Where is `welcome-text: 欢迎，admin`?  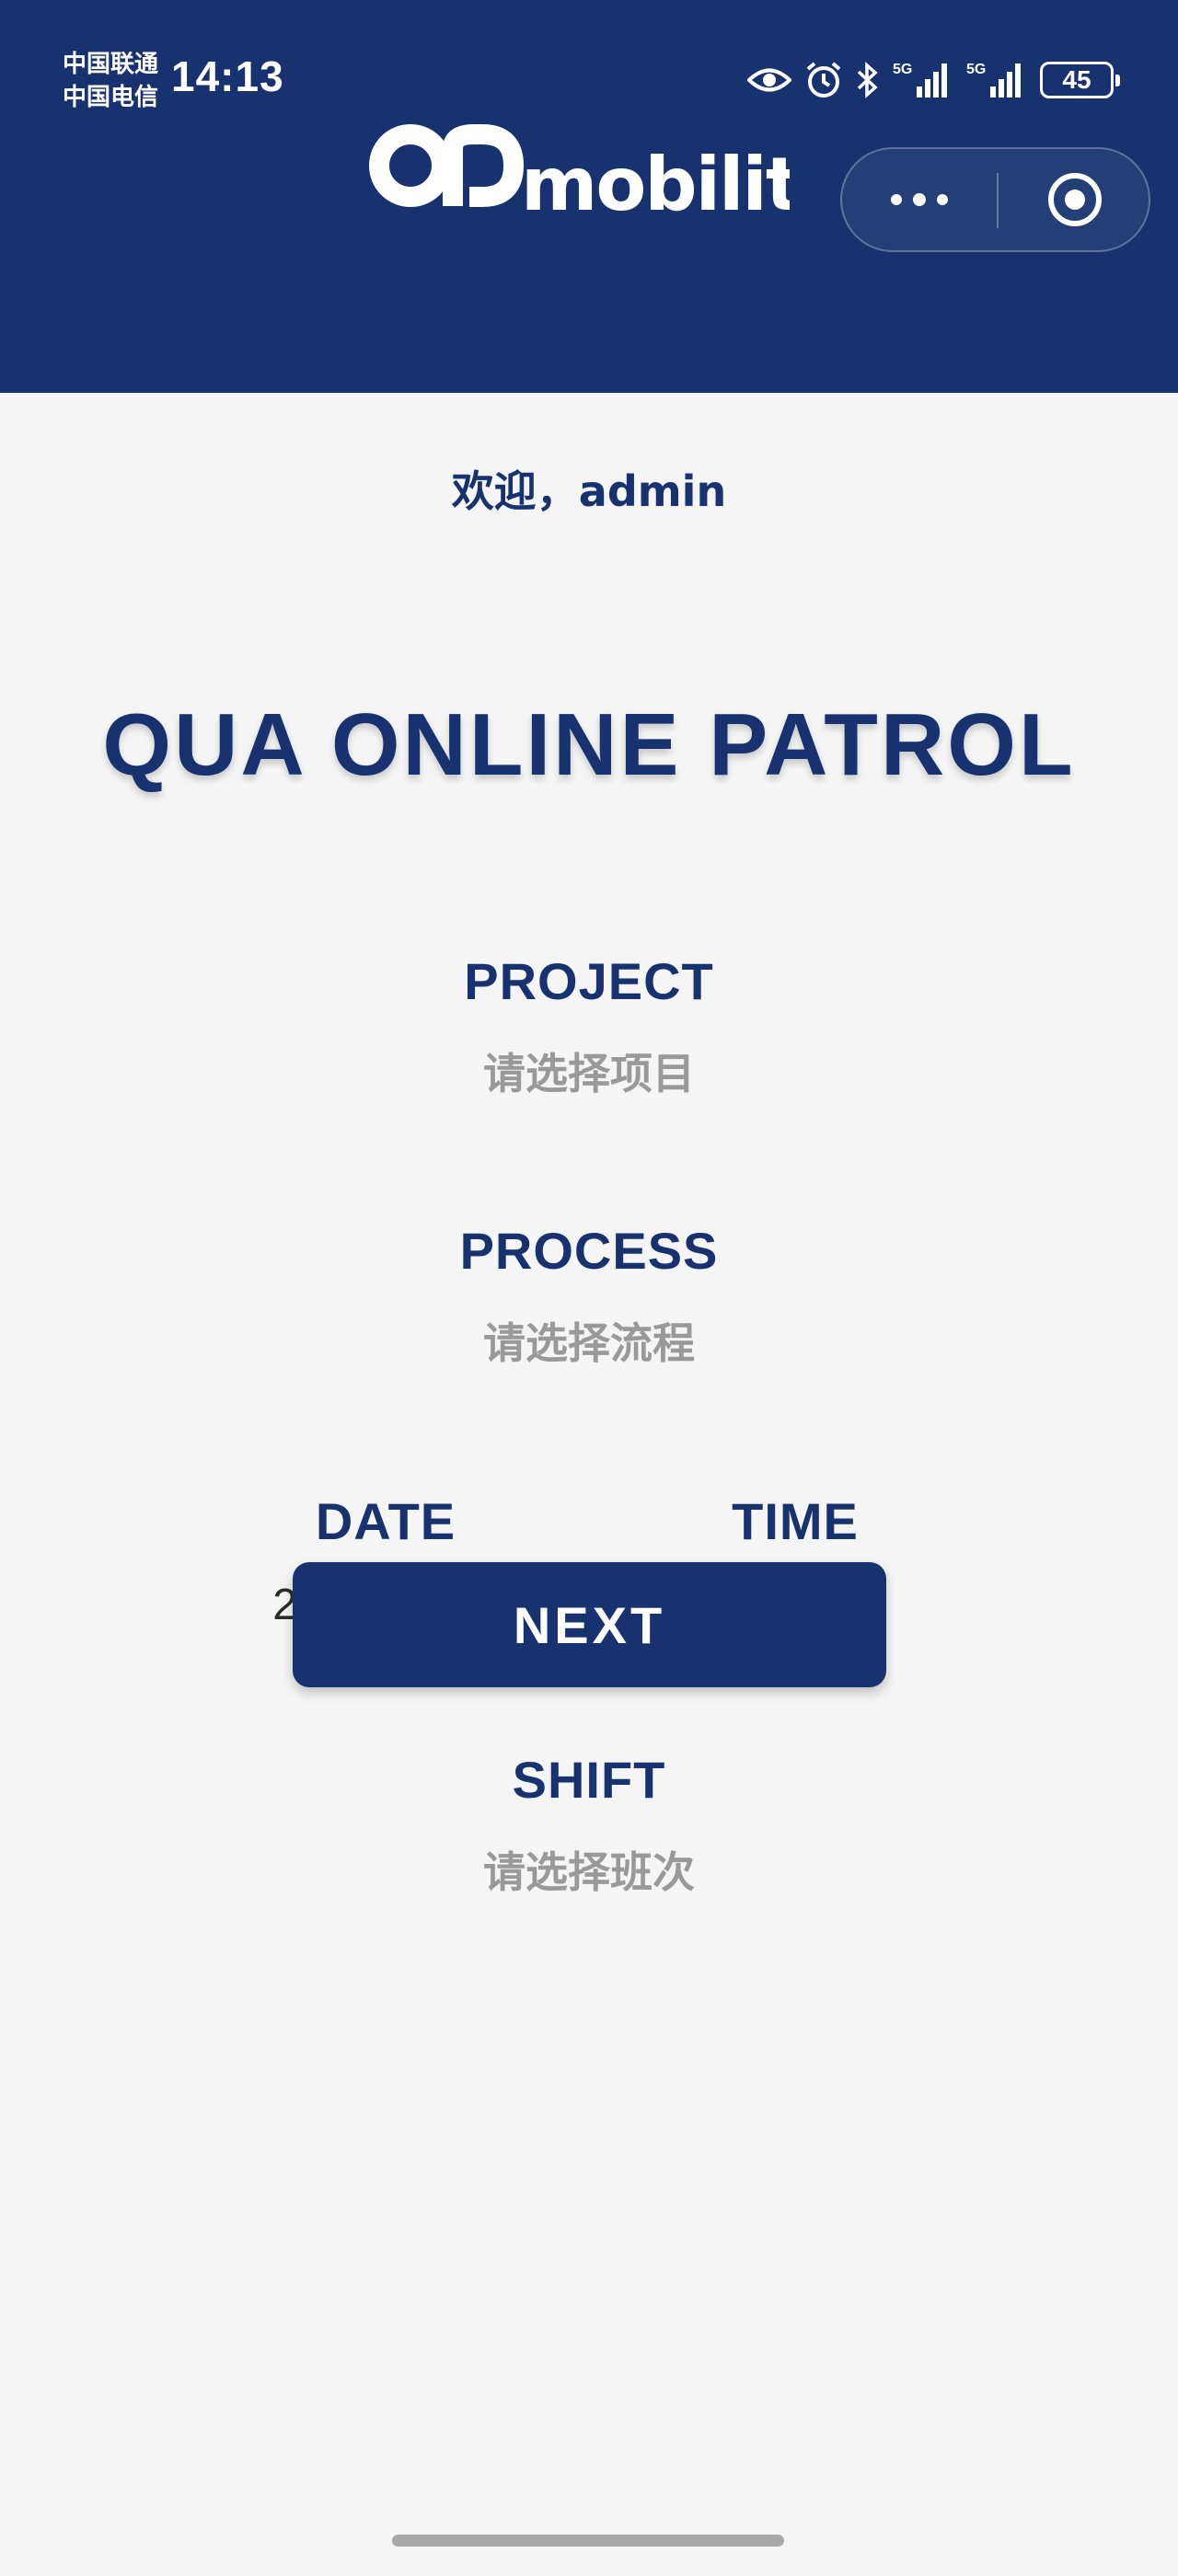
welcome-text: 欢迎，admin is located at coordinates (589, 491).